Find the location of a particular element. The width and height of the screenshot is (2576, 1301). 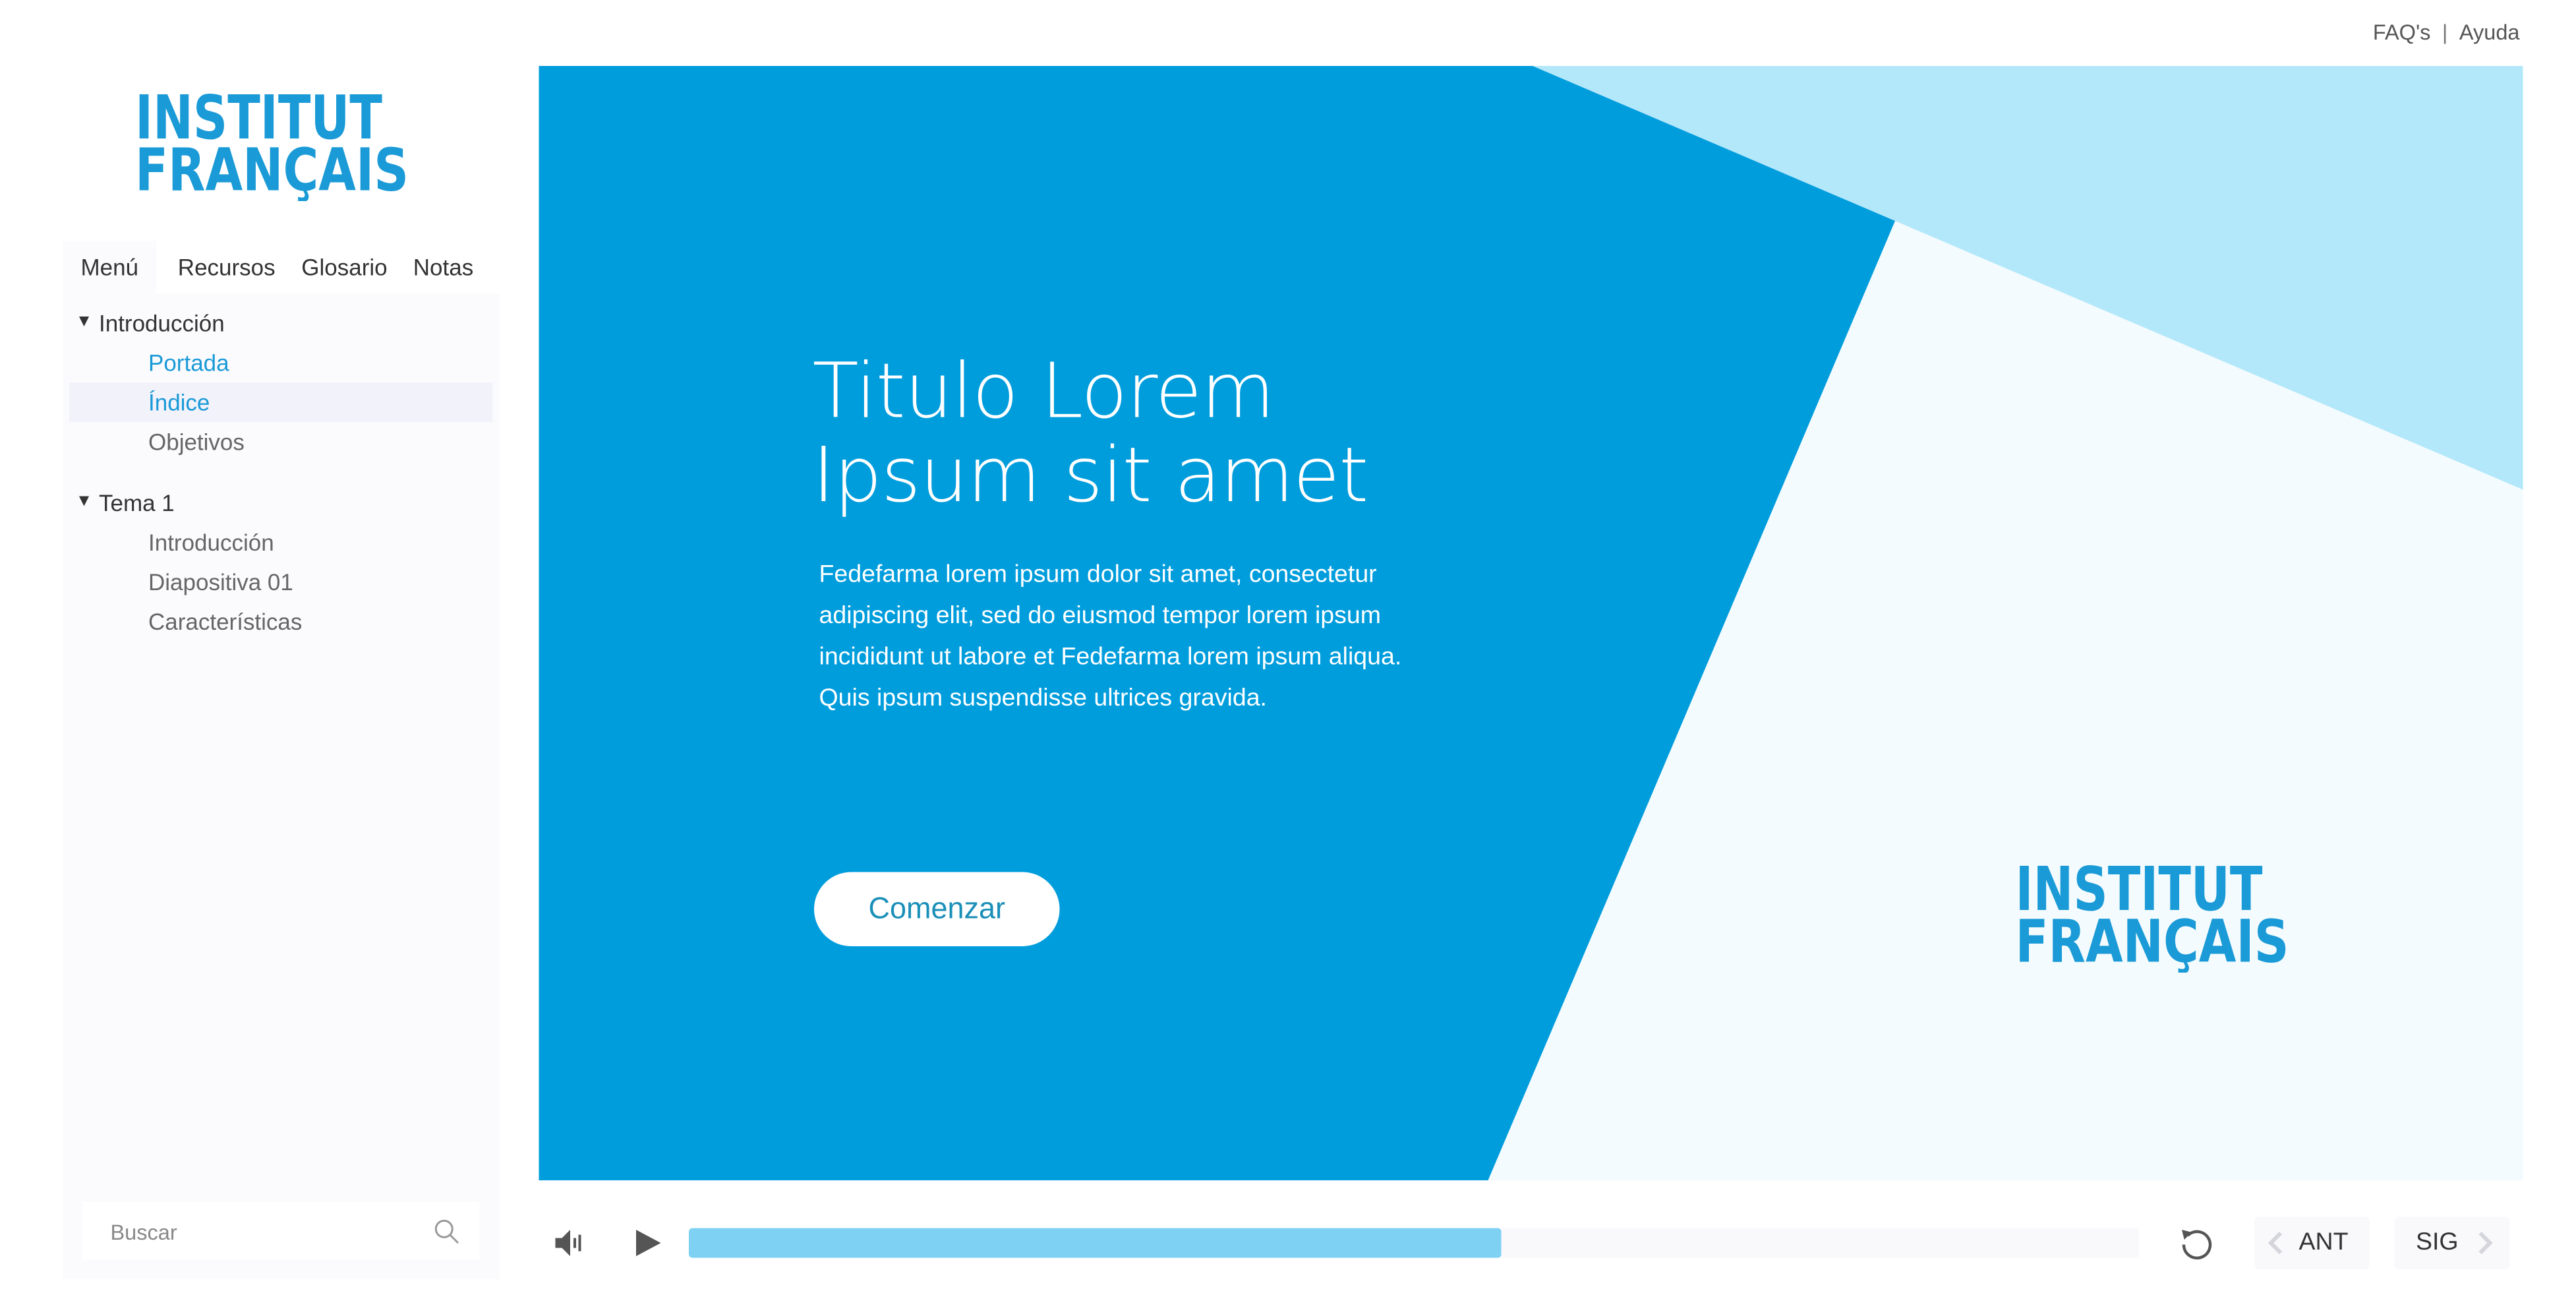

progress-bar is located at coordinates (1414, 1243).